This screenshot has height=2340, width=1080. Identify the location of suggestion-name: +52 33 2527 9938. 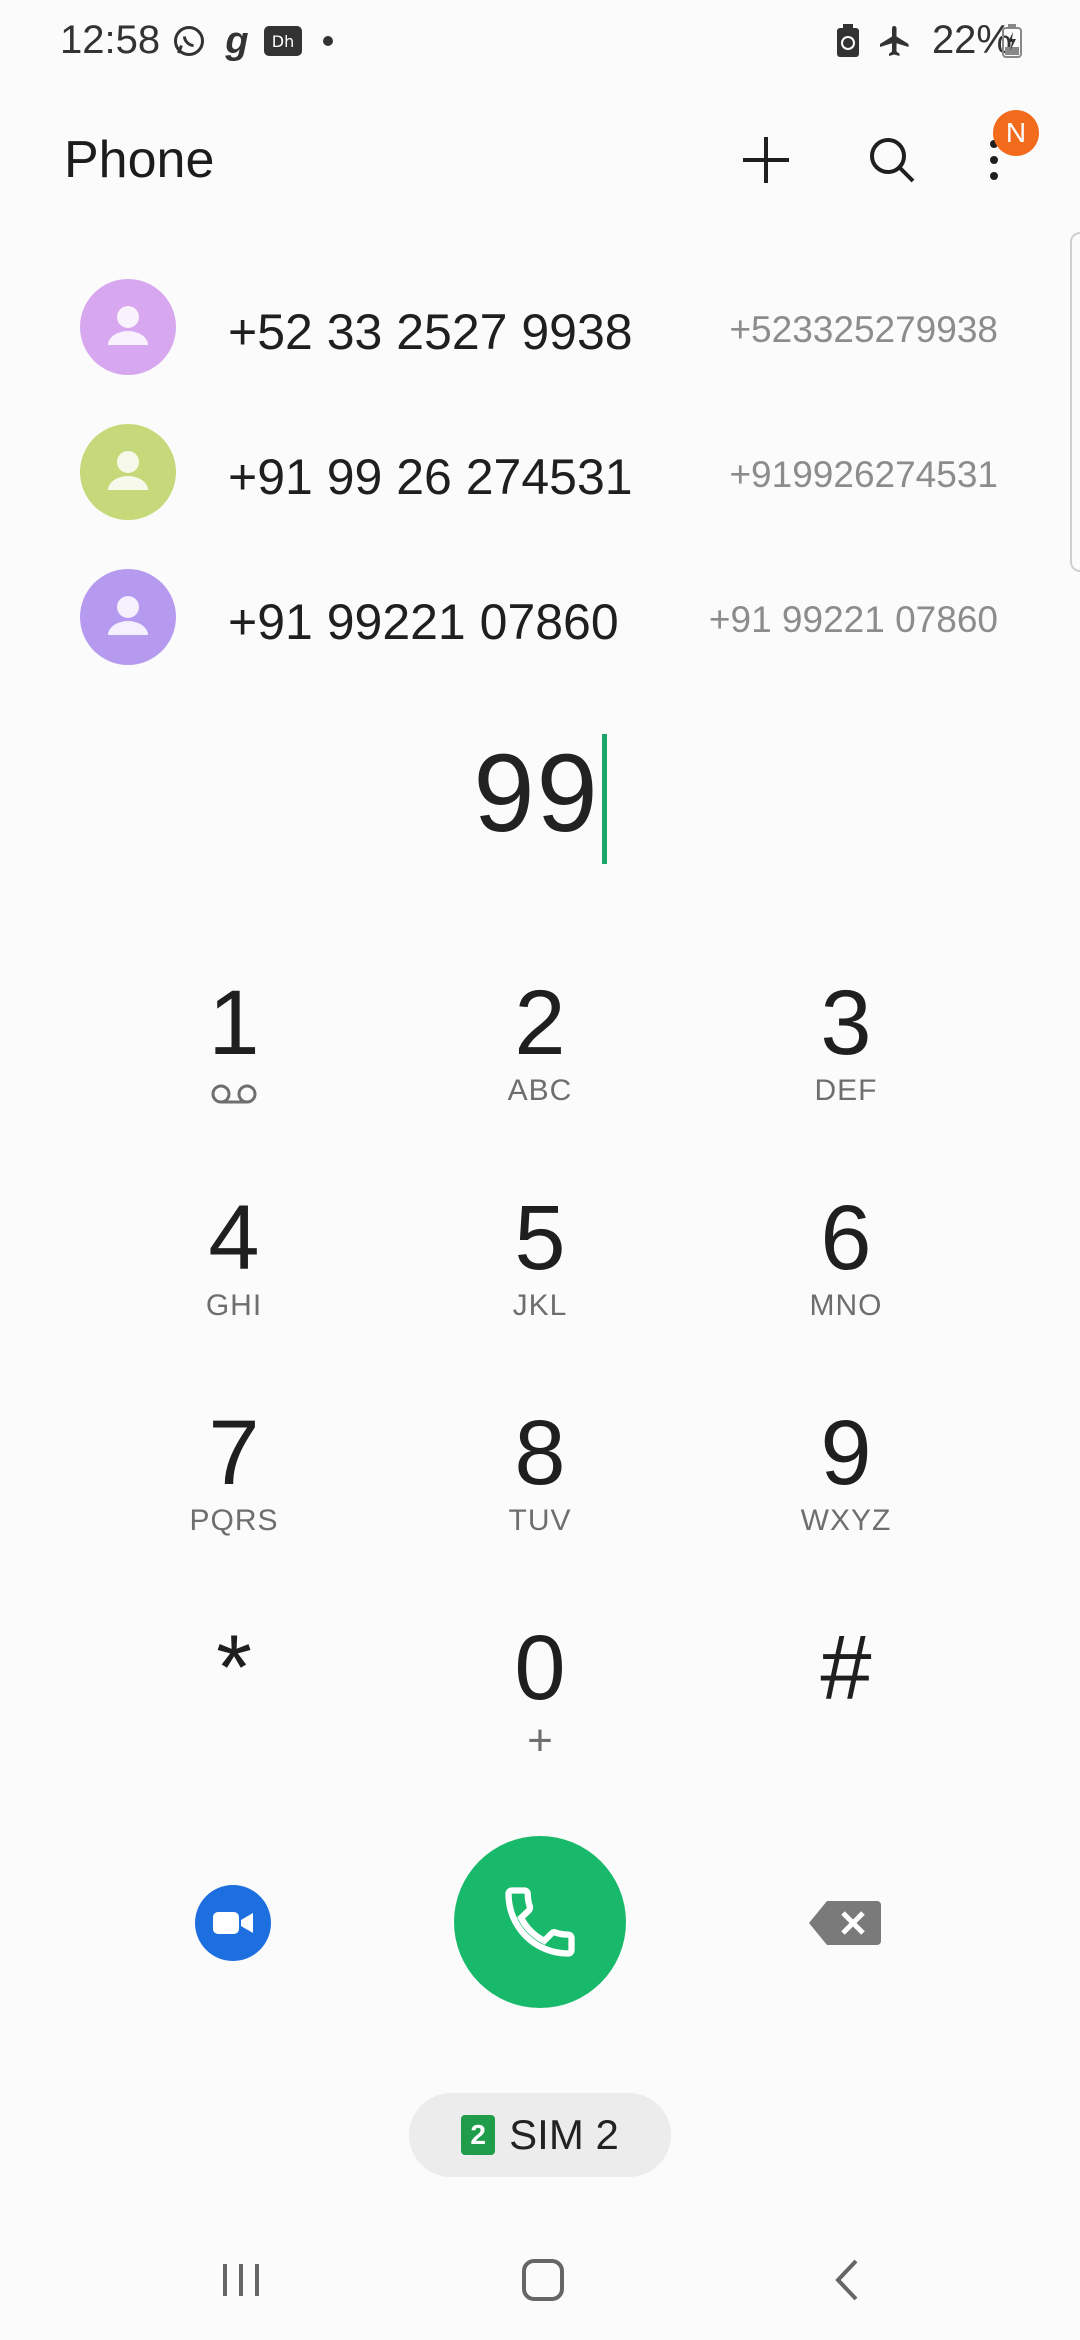
(430, 332).